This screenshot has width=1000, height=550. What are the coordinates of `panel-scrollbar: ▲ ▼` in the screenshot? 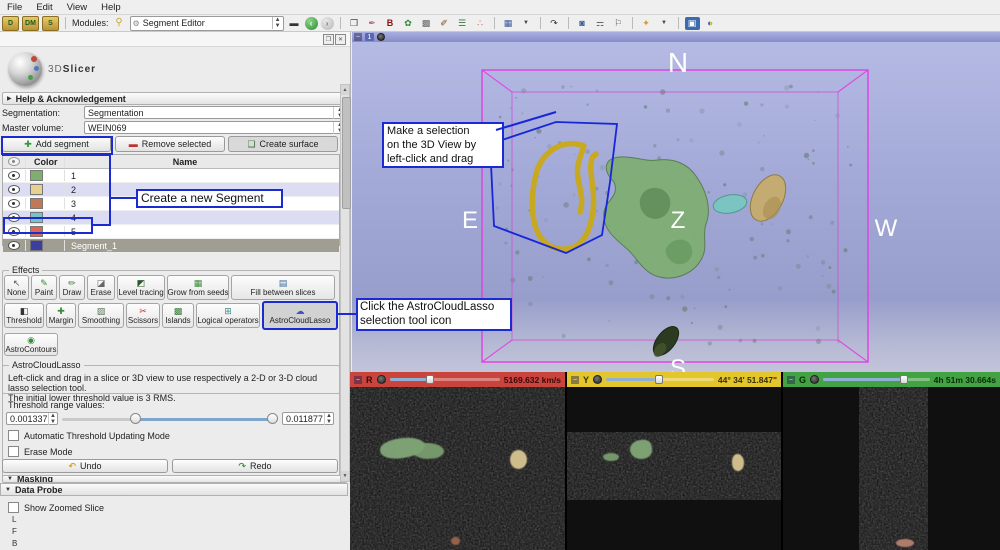 It's located at (345, 283).